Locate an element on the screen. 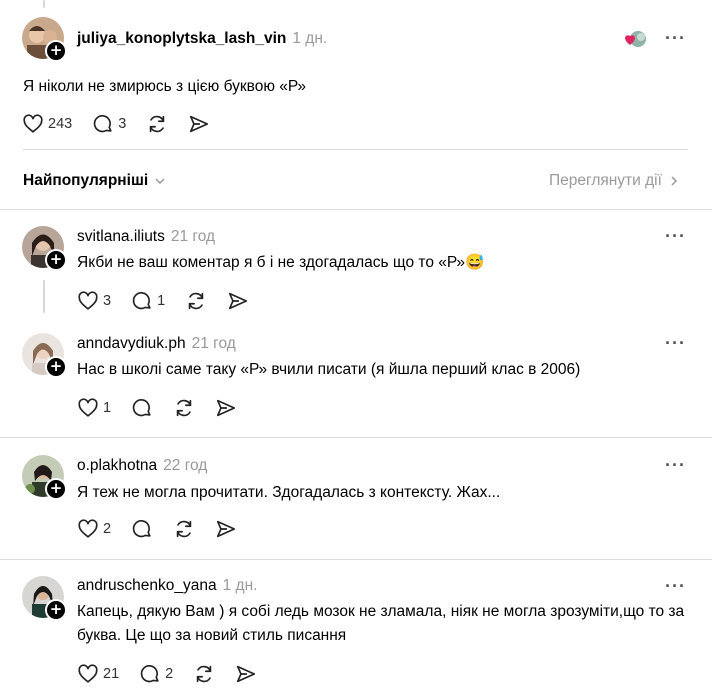 This screenshot has width=712, height=692. sort-dropdown: Найпопулярніші is located at coordinates (95, 181).